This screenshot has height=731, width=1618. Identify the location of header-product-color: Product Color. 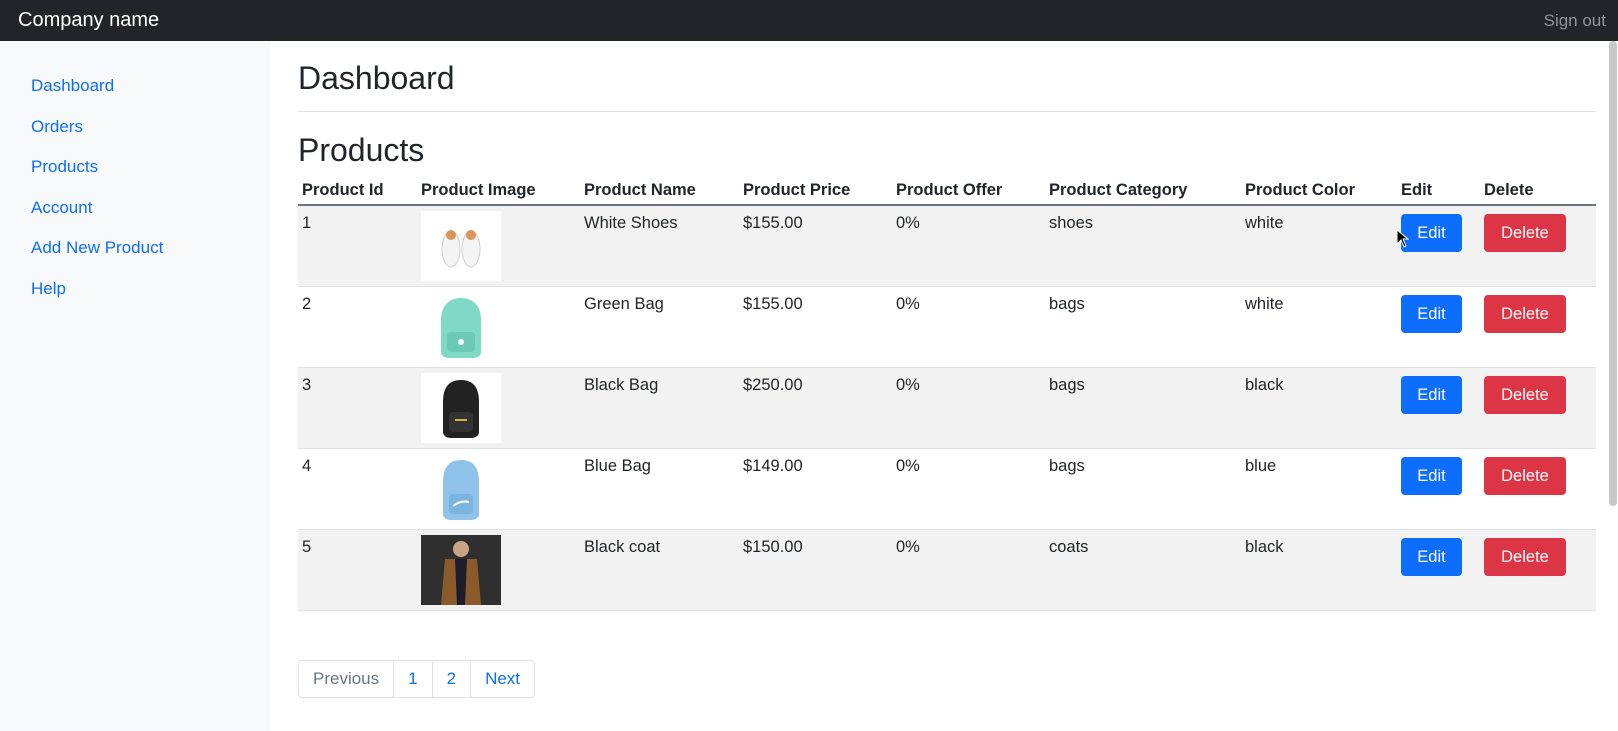
(1319, 191).